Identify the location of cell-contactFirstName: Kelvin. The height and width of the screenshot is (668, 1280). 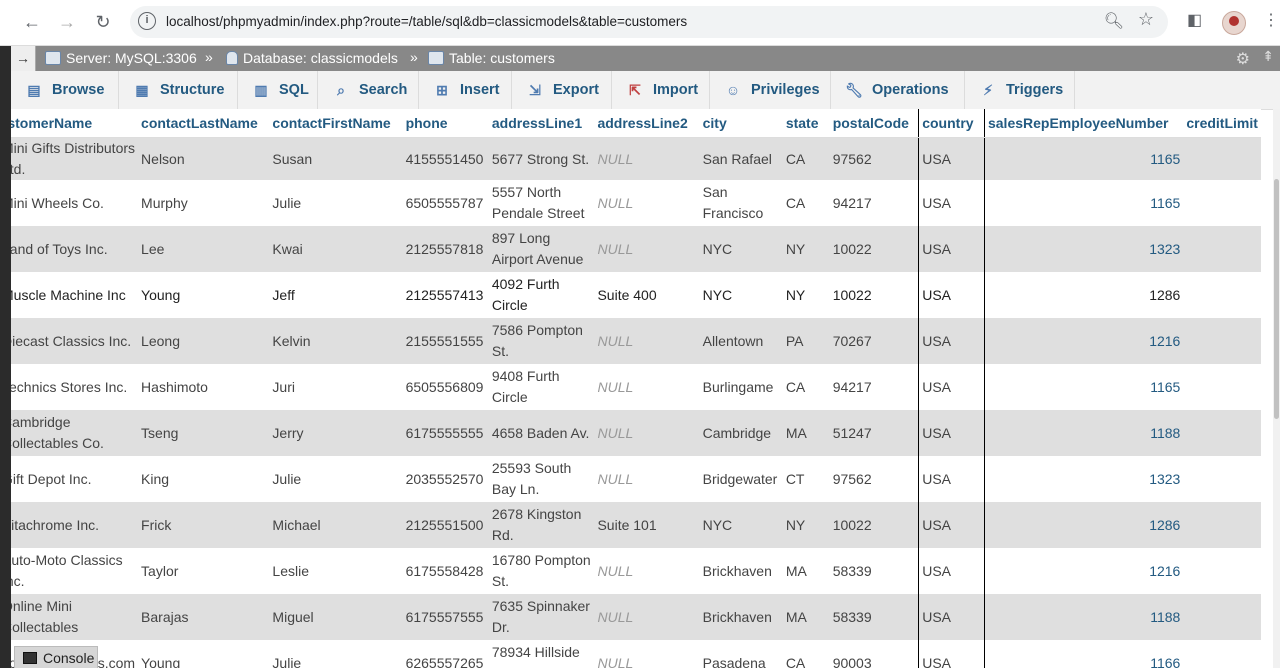
(336, 341).